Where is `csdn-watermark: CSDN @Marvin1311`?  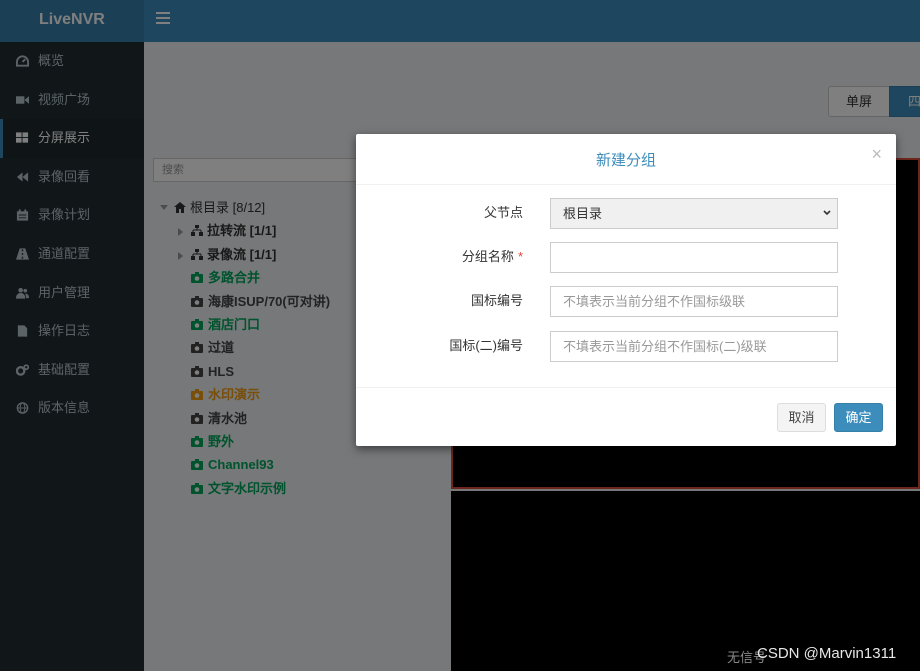 csdn-watermark: CSDN @Marvin1311 is located at coordinates (827, 653).